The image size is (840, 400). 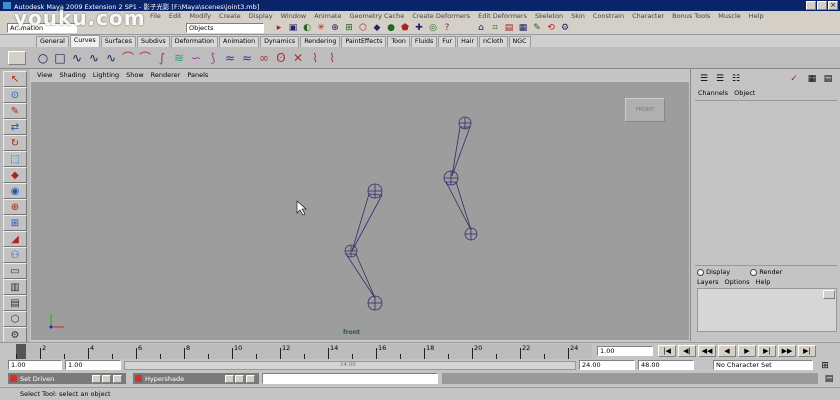 I want to click on snap-to-curve-icon: ⌗, so click(x=495, y=28).